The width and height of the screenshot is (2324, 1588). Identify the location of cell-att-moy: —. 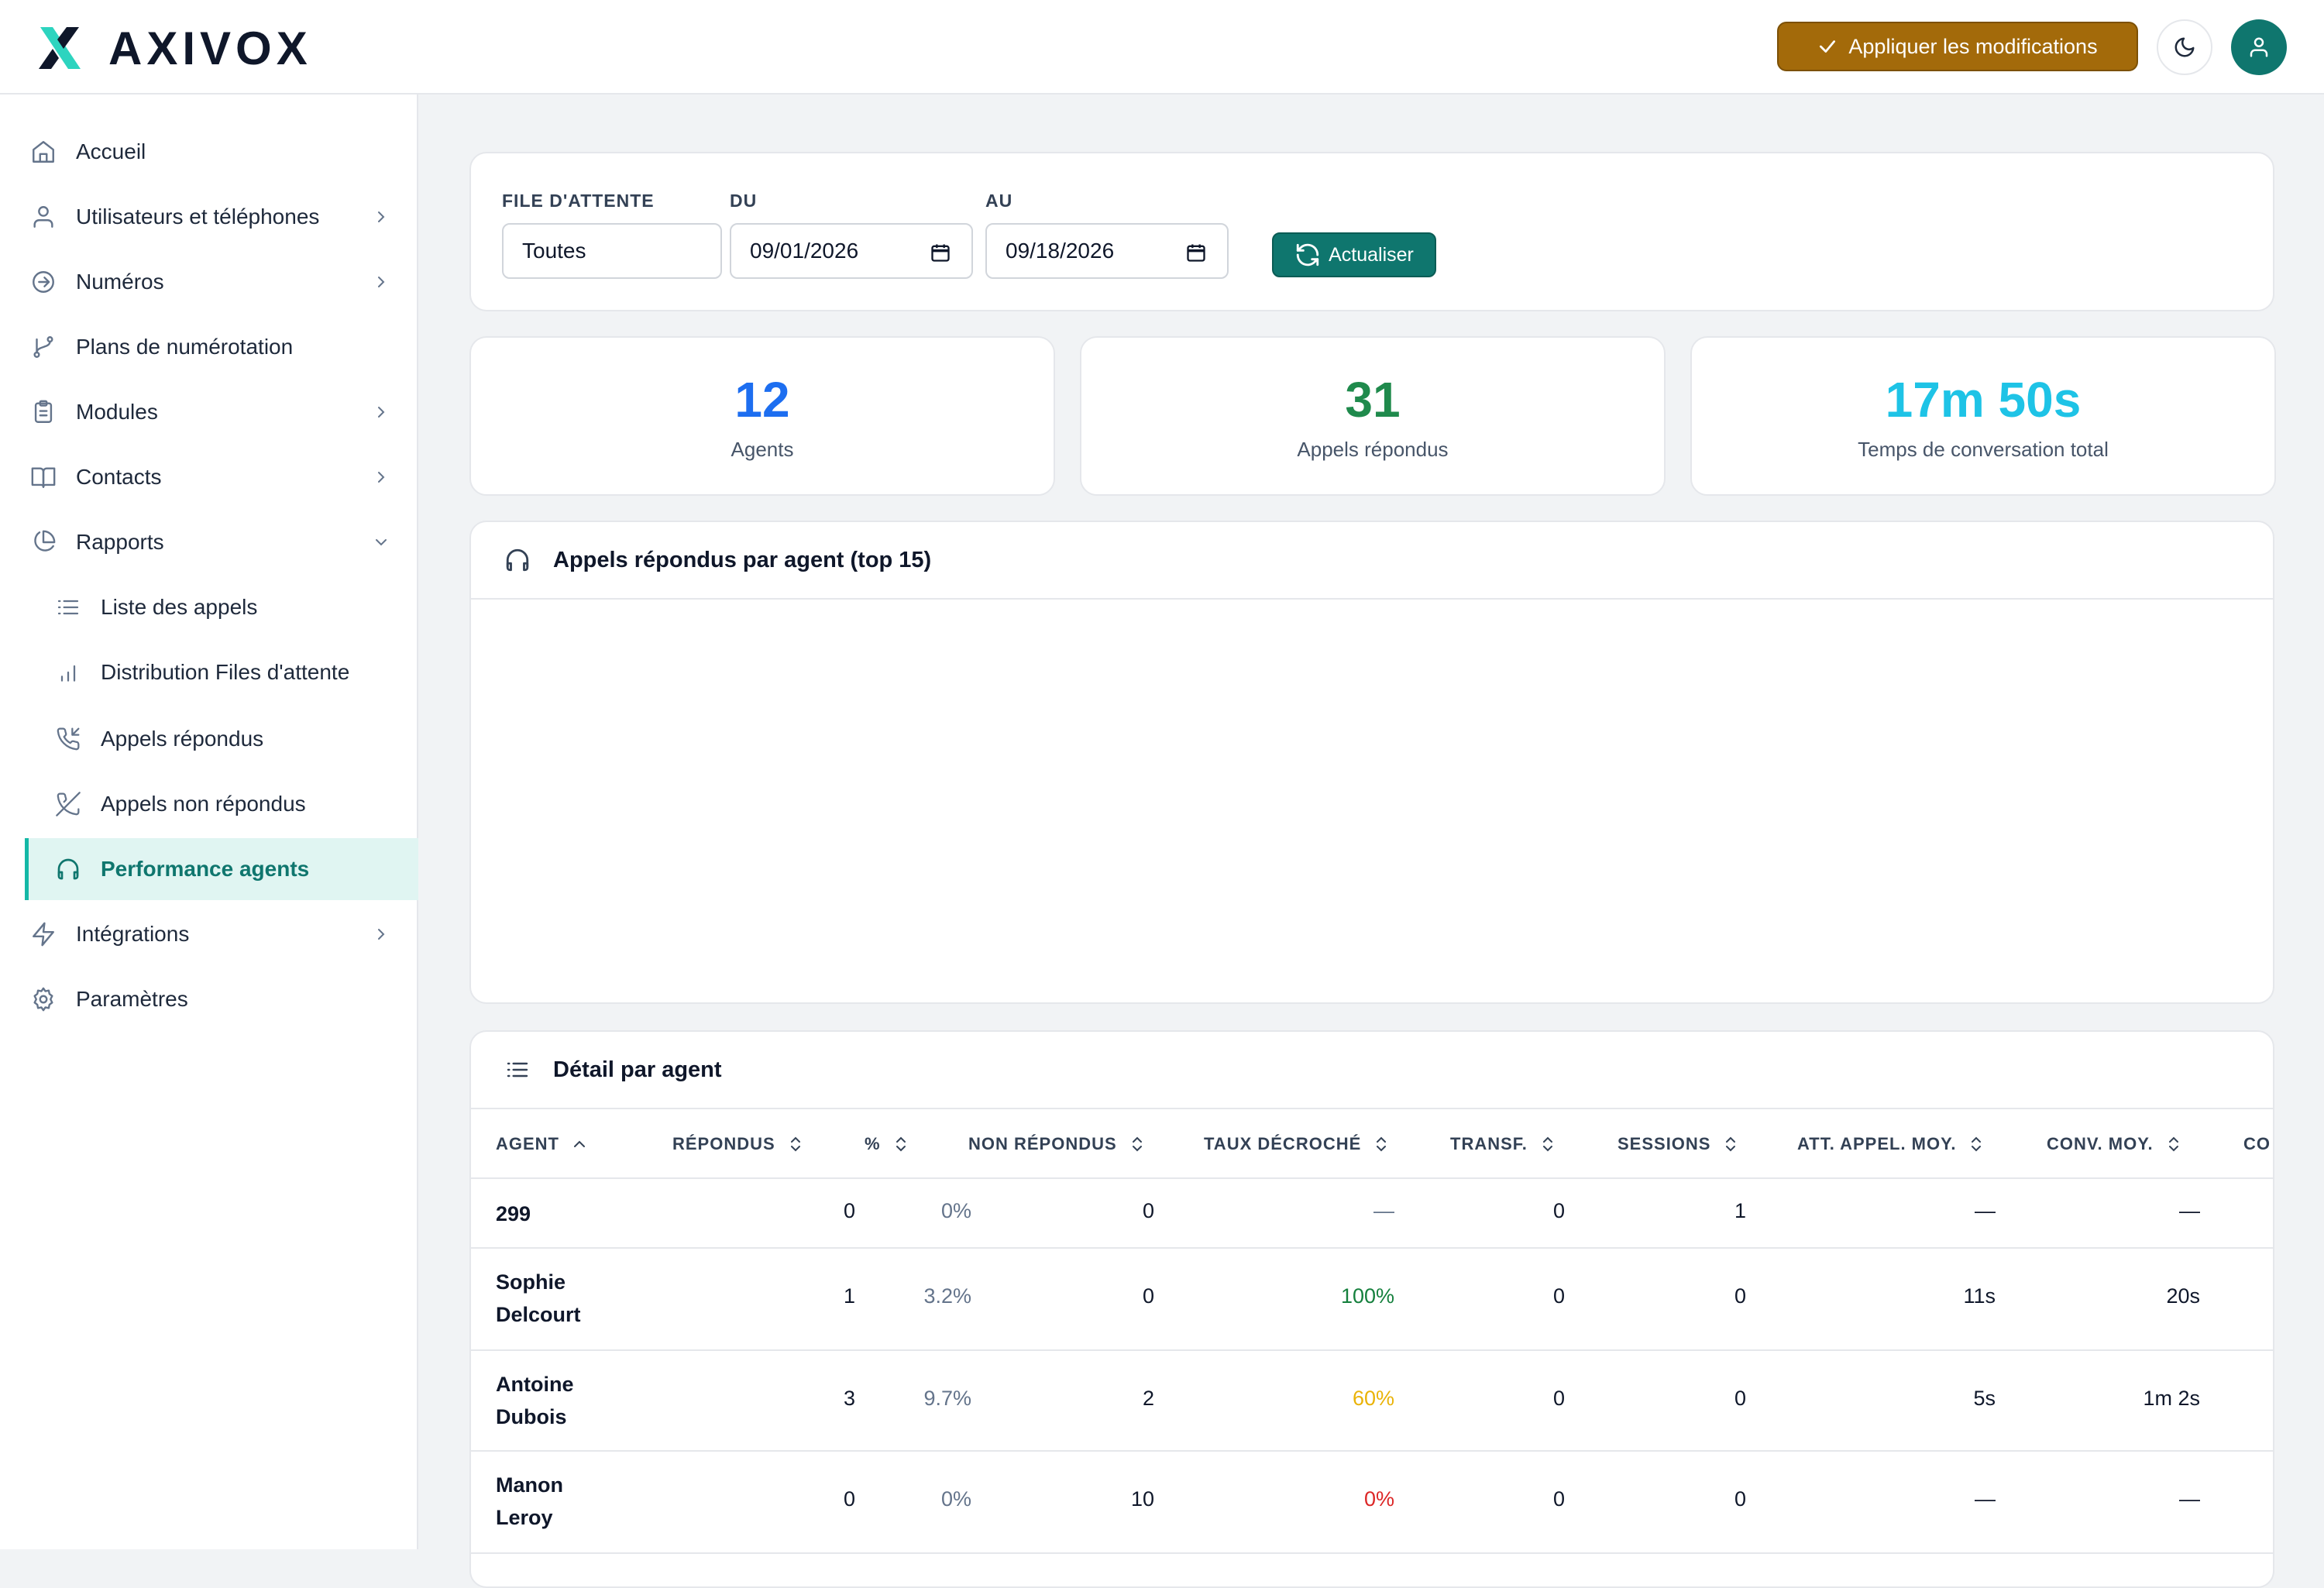
(1985, 1499).